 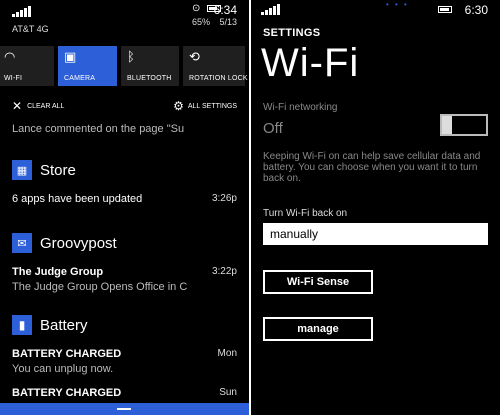 I want to click on notification-group-groovypost: ✉ Groovypost, so click(x=64, y=243).